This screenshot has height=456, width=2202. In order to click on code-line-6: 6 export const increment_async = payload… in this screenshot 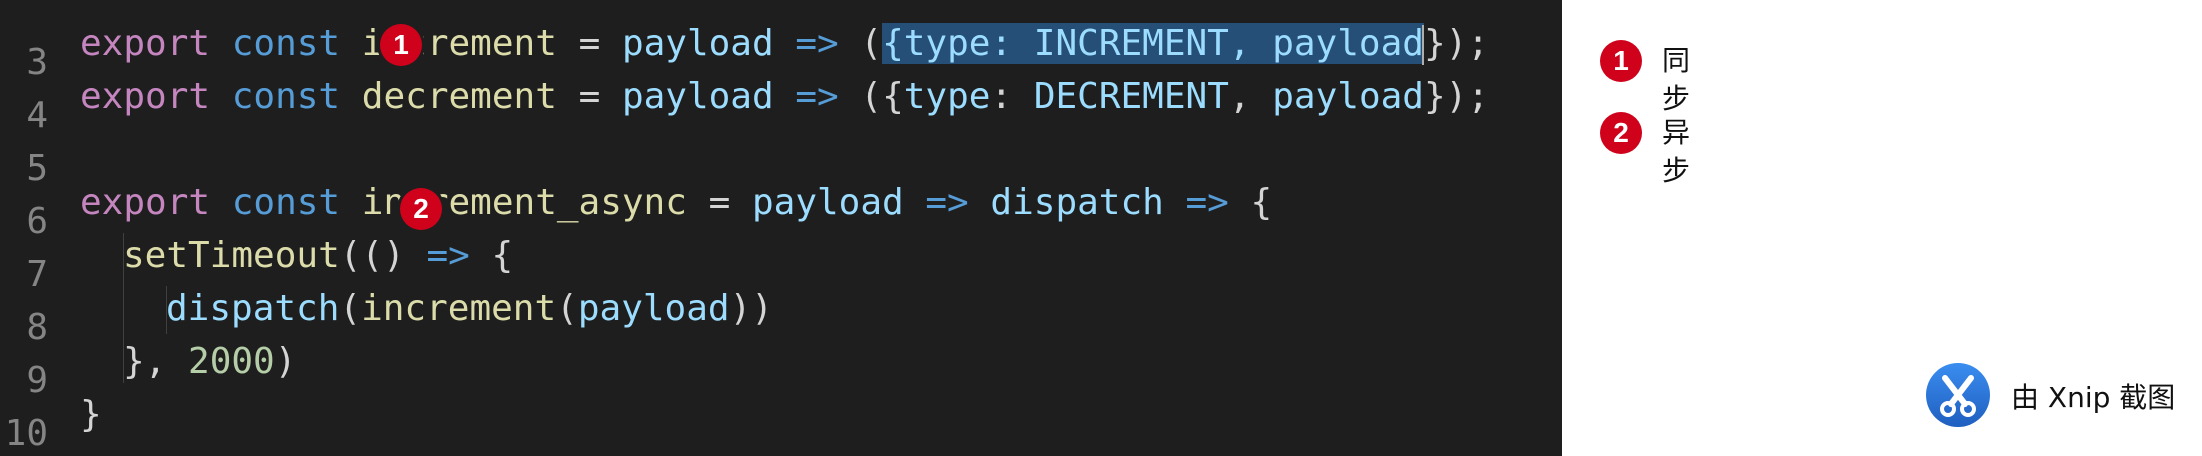, I will do `click(781, 209)`.